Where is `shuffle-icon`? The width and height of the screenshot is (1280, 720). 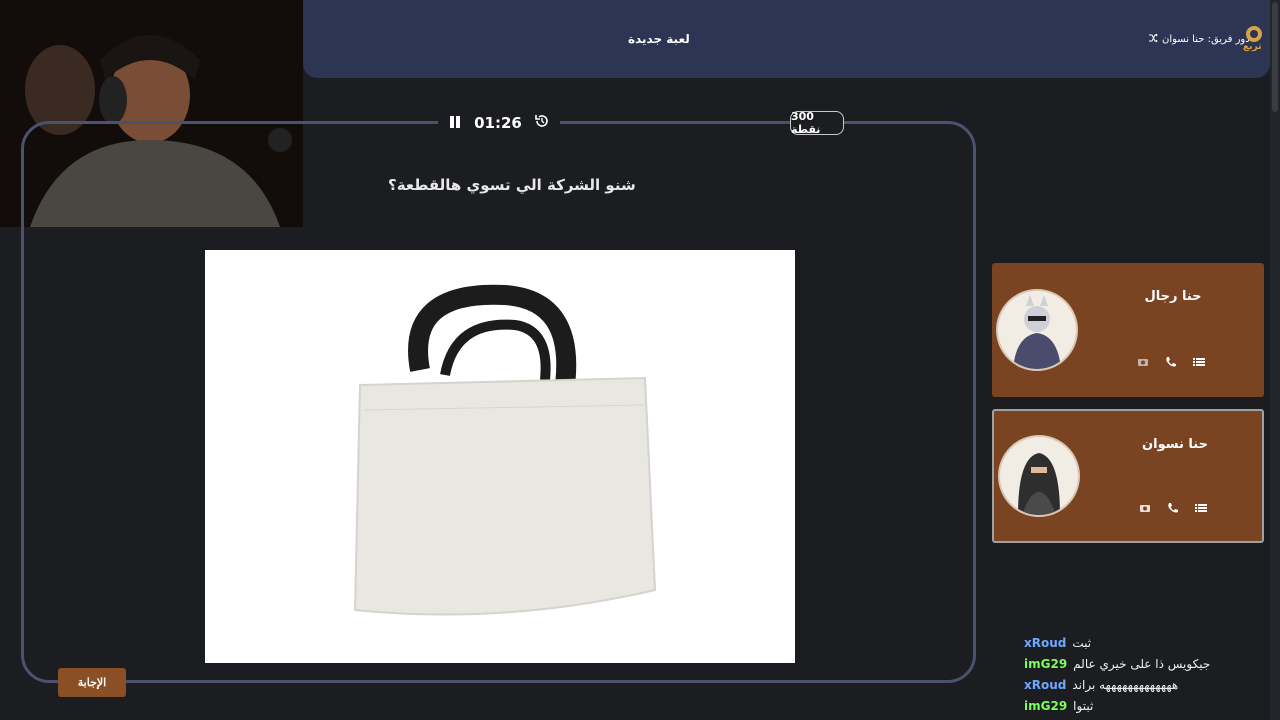
shuffle-icon is located at coordinates (1153, 39).